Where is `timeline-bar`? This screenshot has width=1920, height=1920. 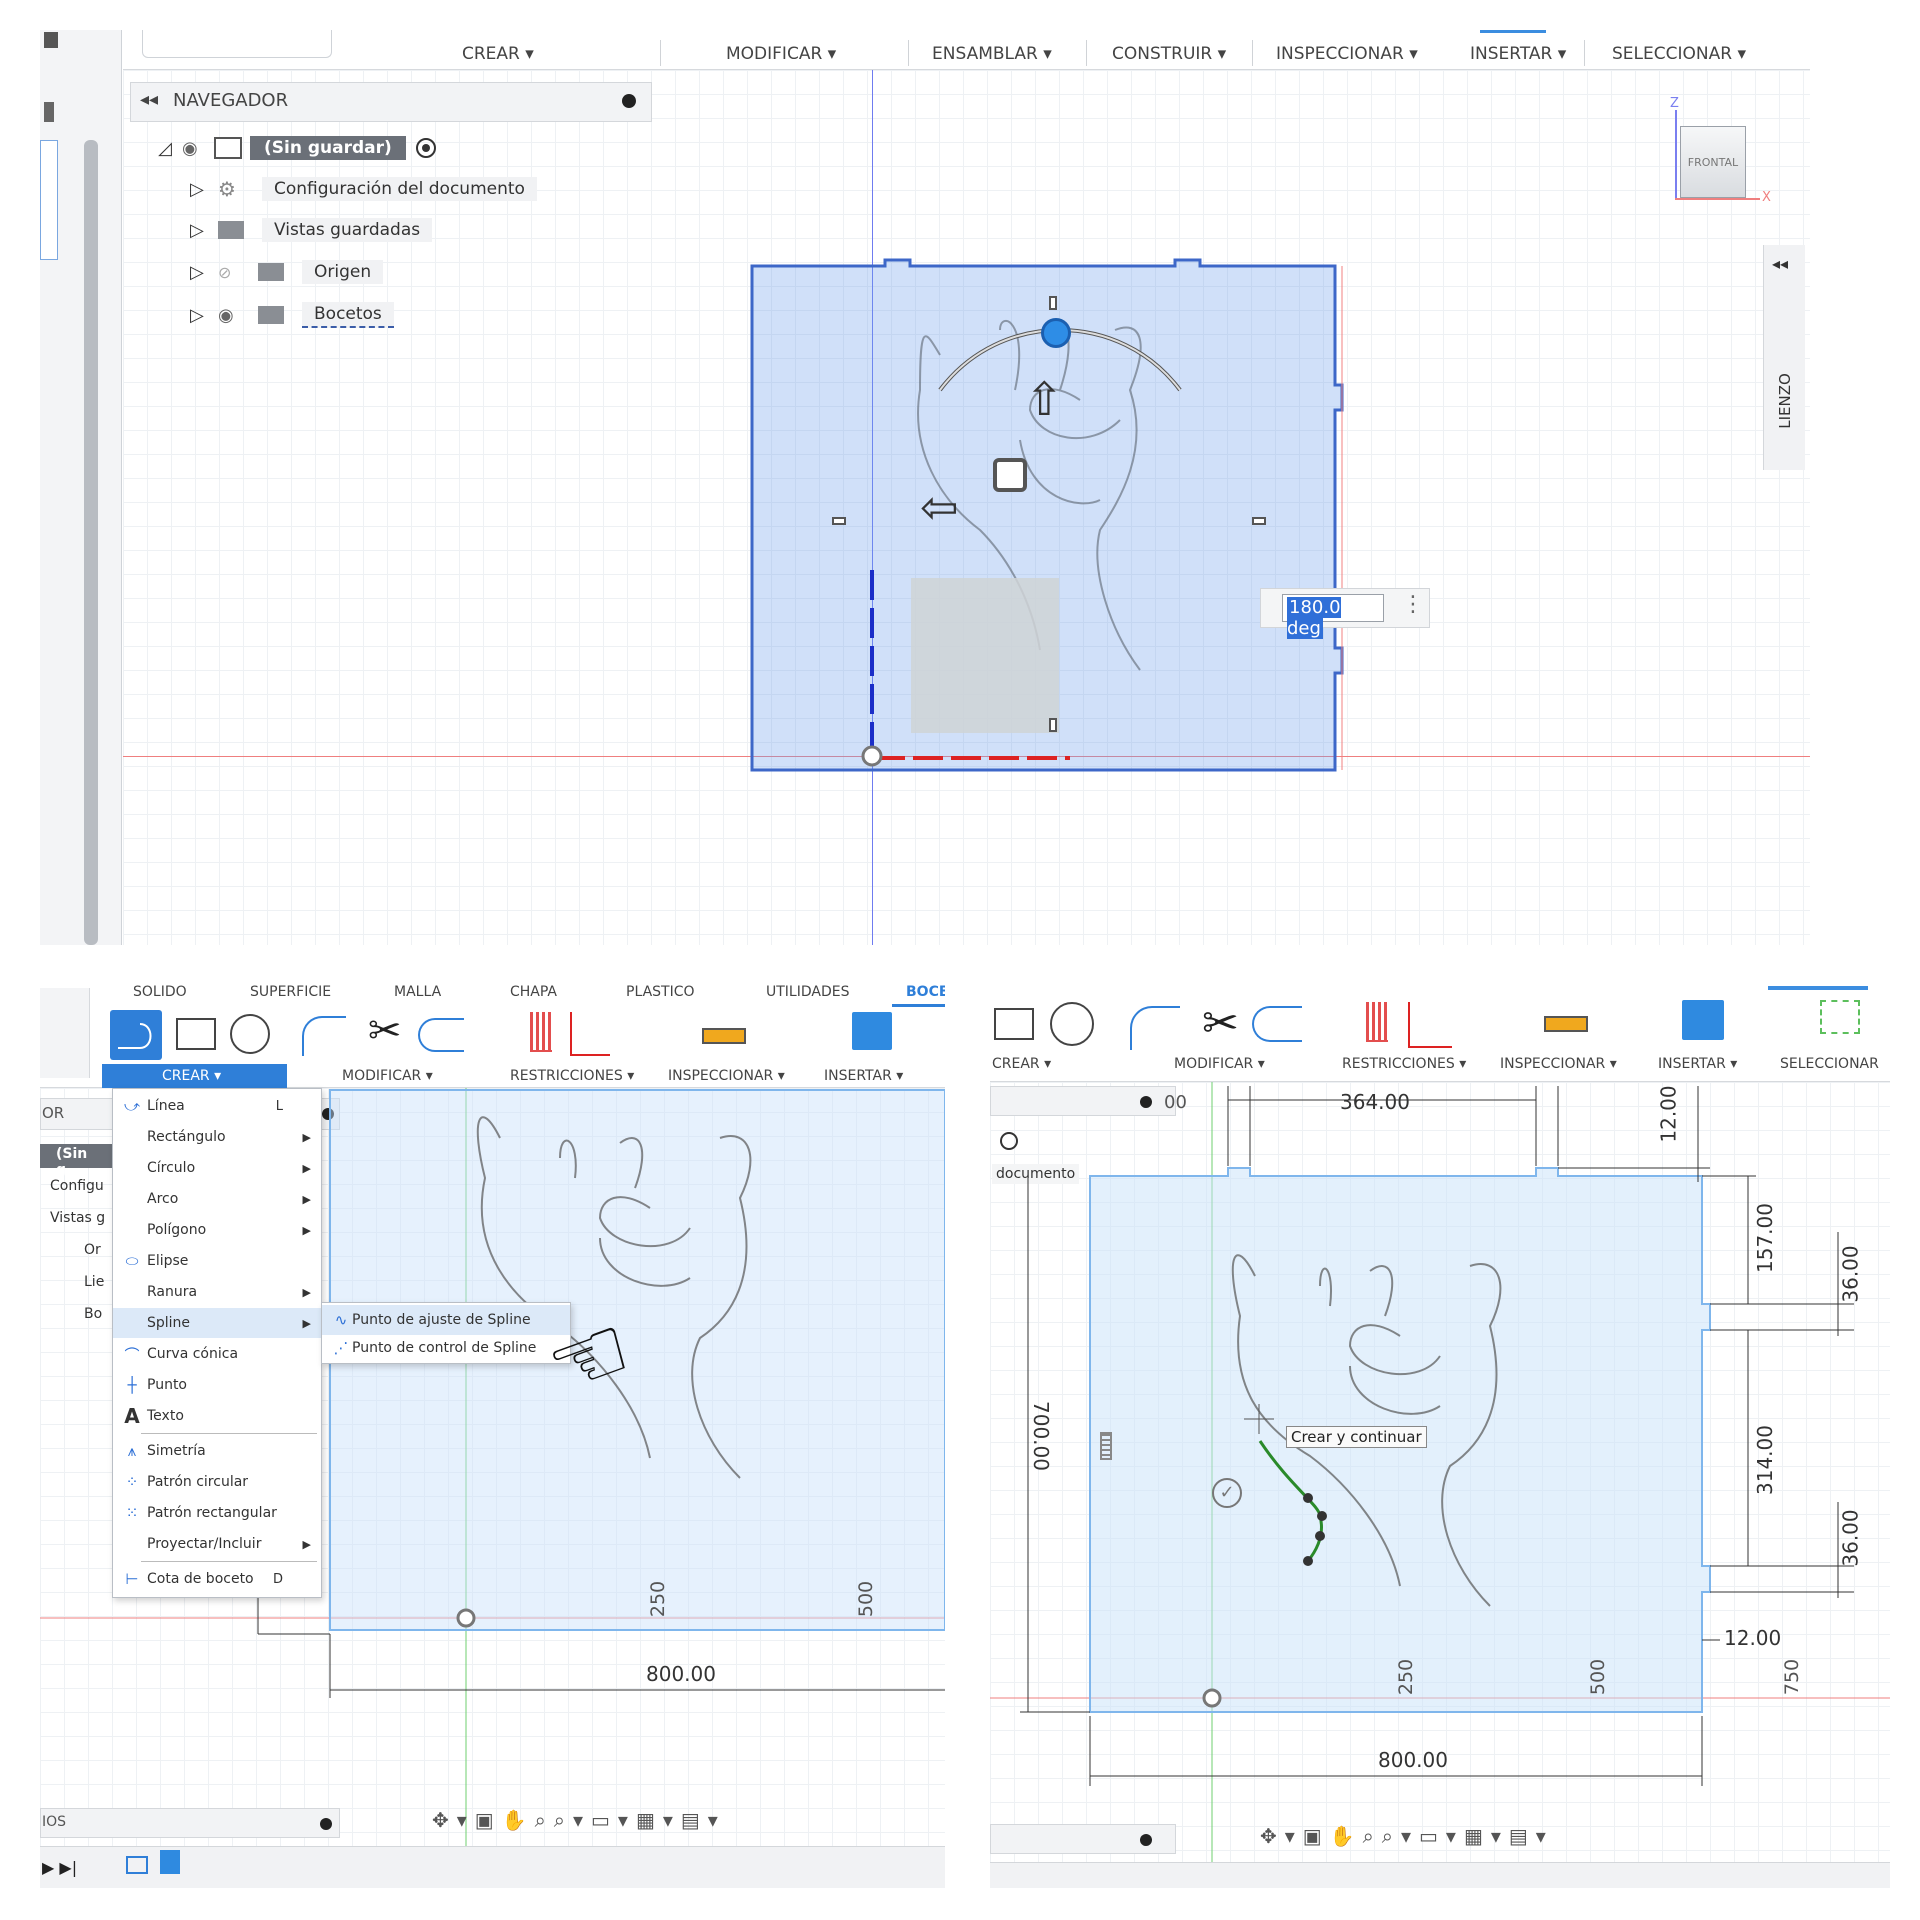
timeline-bar is located at coordinates (1440, 1875).